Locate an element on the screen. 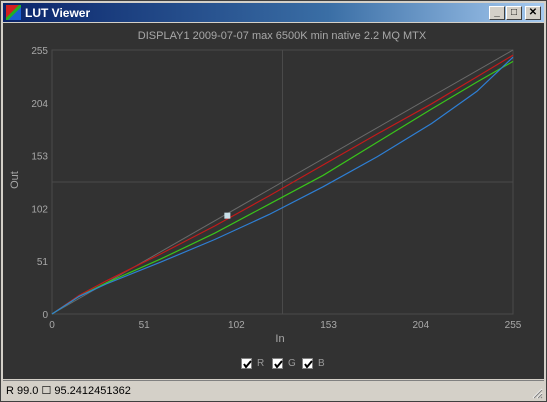  maximize-icon: □ is located at coordinates (514, 12).